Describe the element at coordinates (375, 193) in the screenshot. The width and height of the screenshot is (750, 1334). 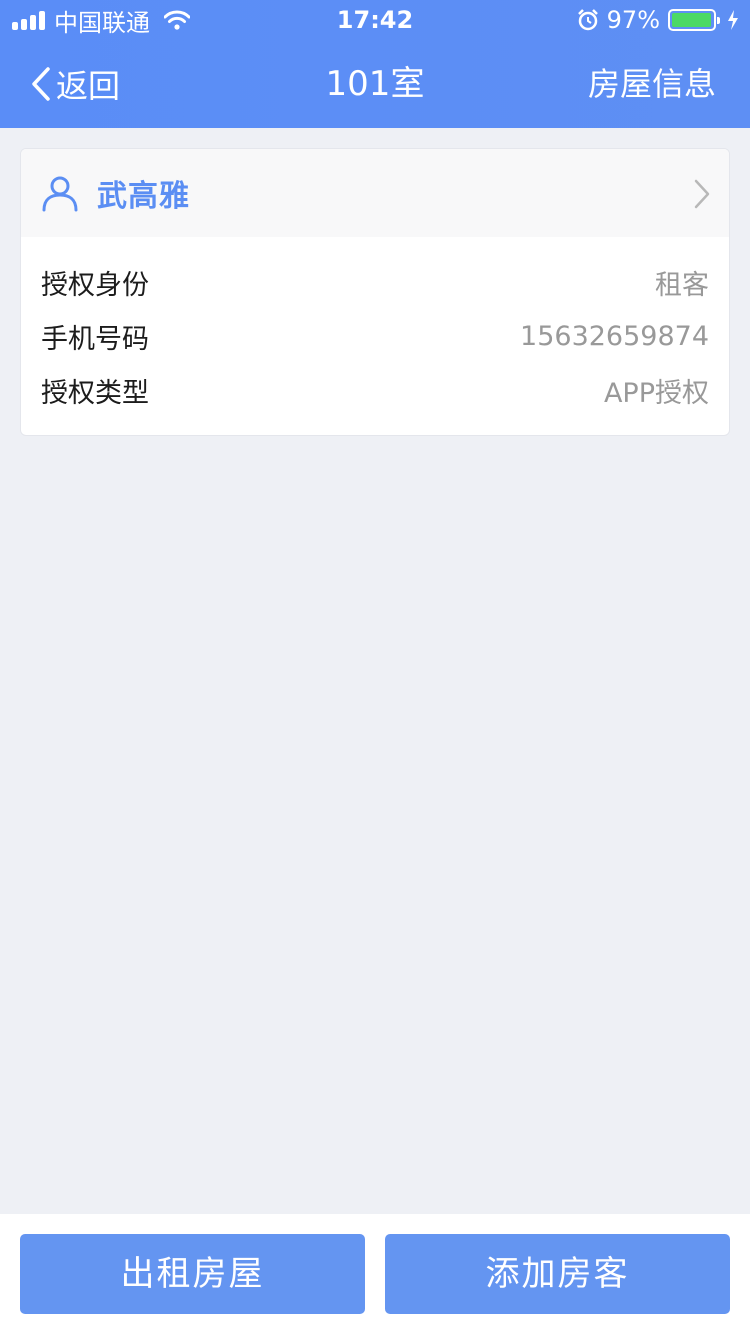
I see `tenant-header: 武高雅` at that location.